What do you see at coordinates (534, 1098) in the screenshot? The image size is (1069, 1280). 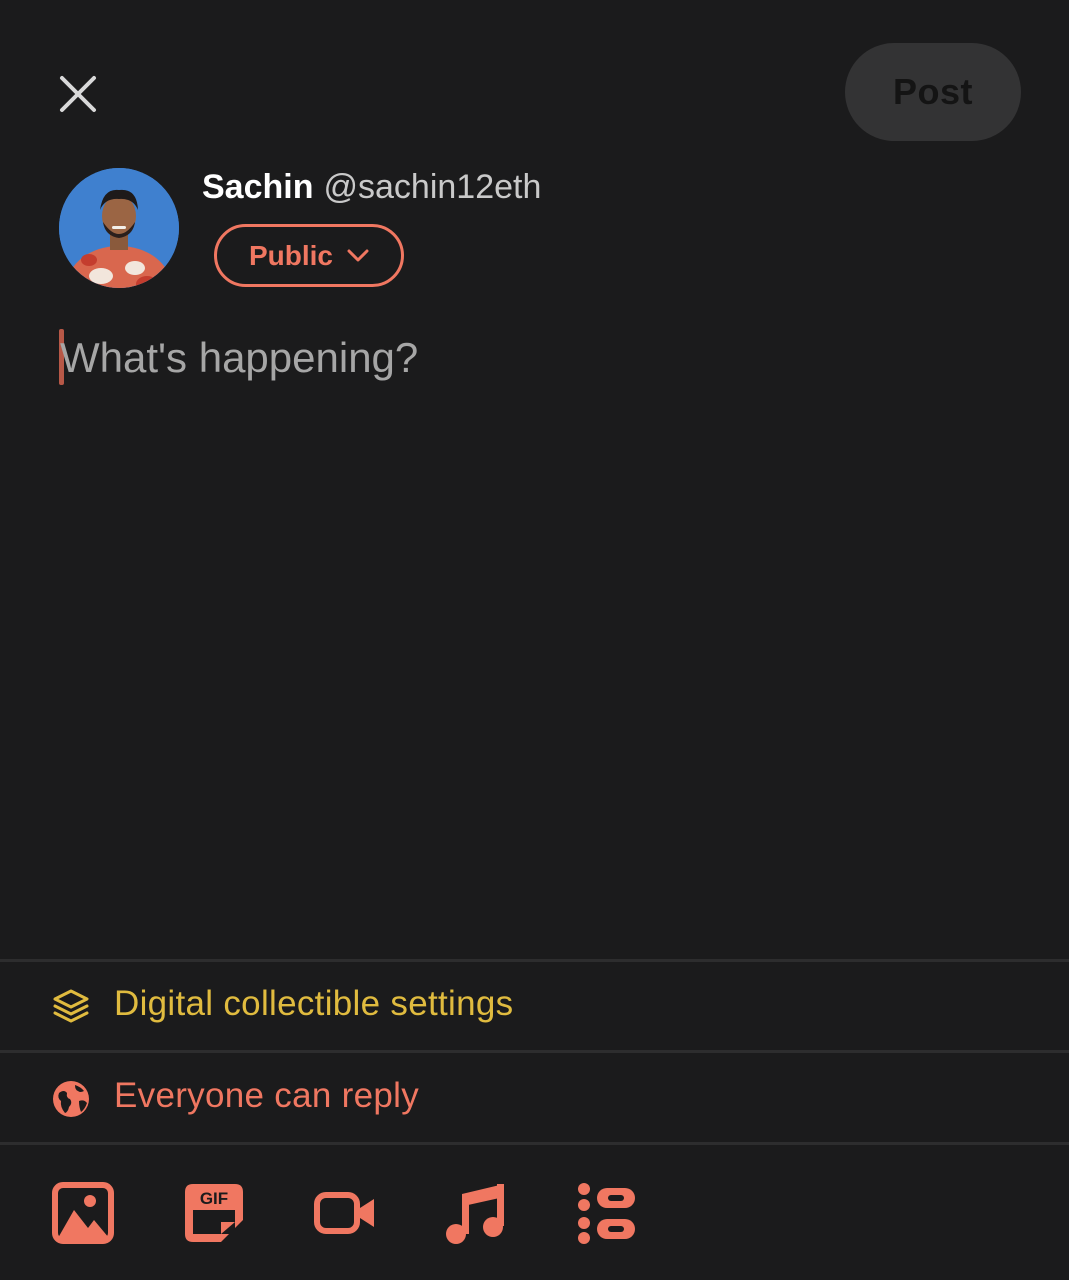 I see `reply-settings-row: Everyone can reply` at bounding box center [534, 1098].